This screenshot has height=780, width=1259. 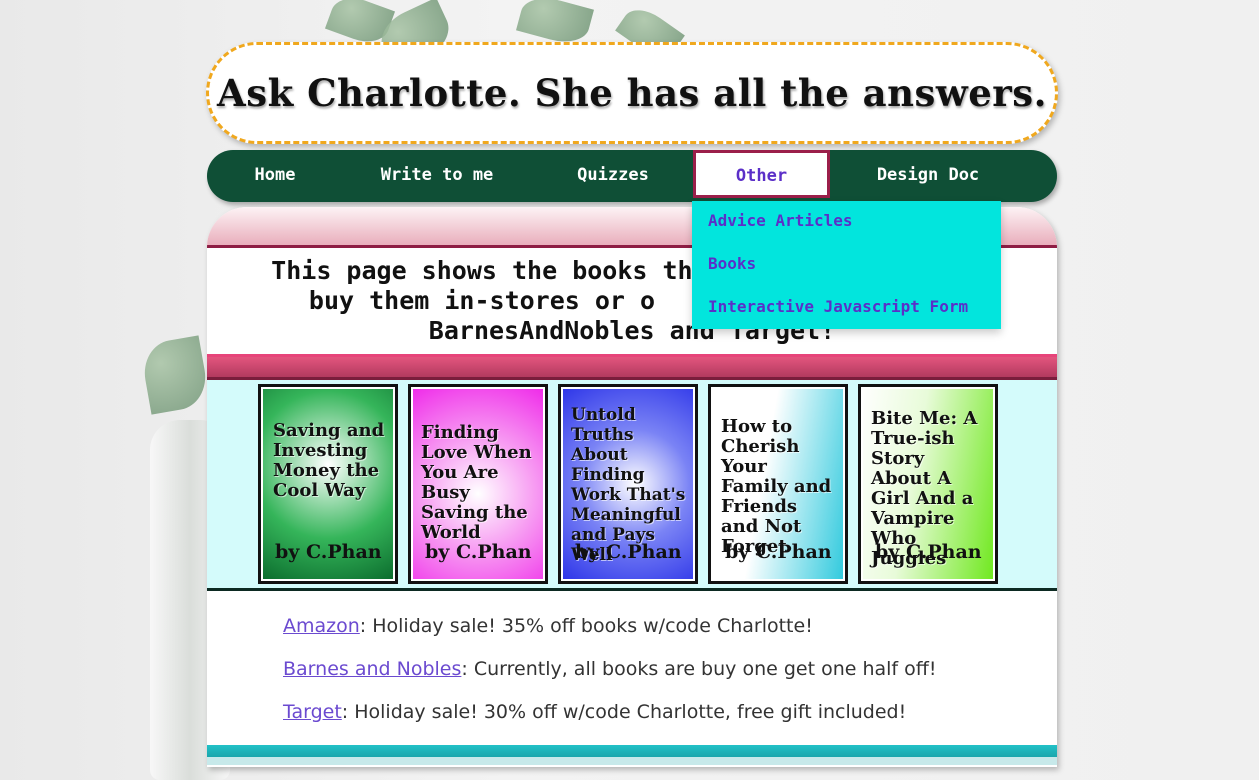 I want to click on dropdown-item-books: Books, so click(x=732, y=263).